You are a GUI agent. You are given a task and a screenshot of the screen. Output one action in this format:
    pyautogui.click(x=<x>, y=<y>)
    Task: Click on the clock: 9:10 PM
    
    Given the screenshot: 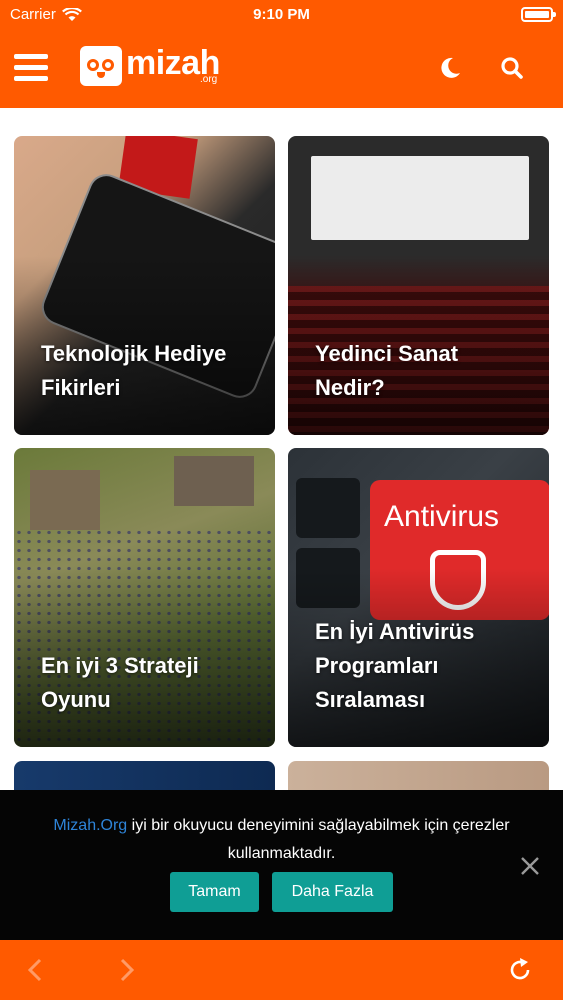 What is the action you would take?
    pyautogui.click(x=281, y=14)
    